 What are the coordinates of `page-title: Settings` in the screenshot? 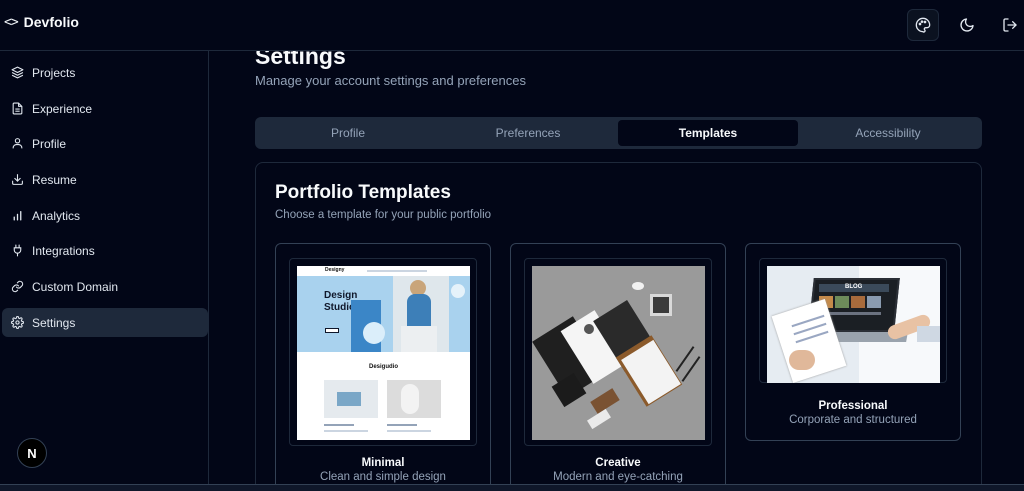 It's located at (300, 60).